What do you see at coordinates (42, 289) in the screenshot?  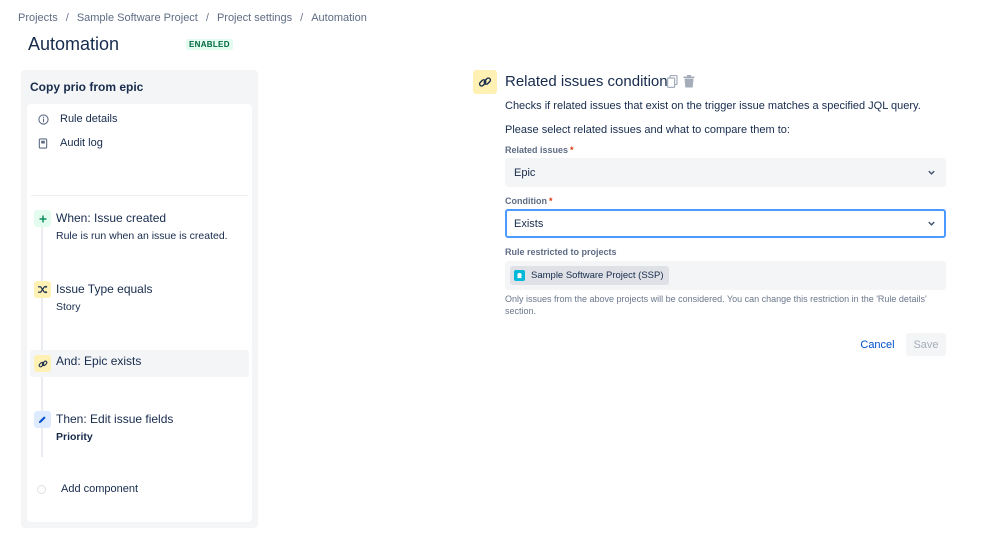 I see `shuffle-icon` at bounding box center [42, 289].